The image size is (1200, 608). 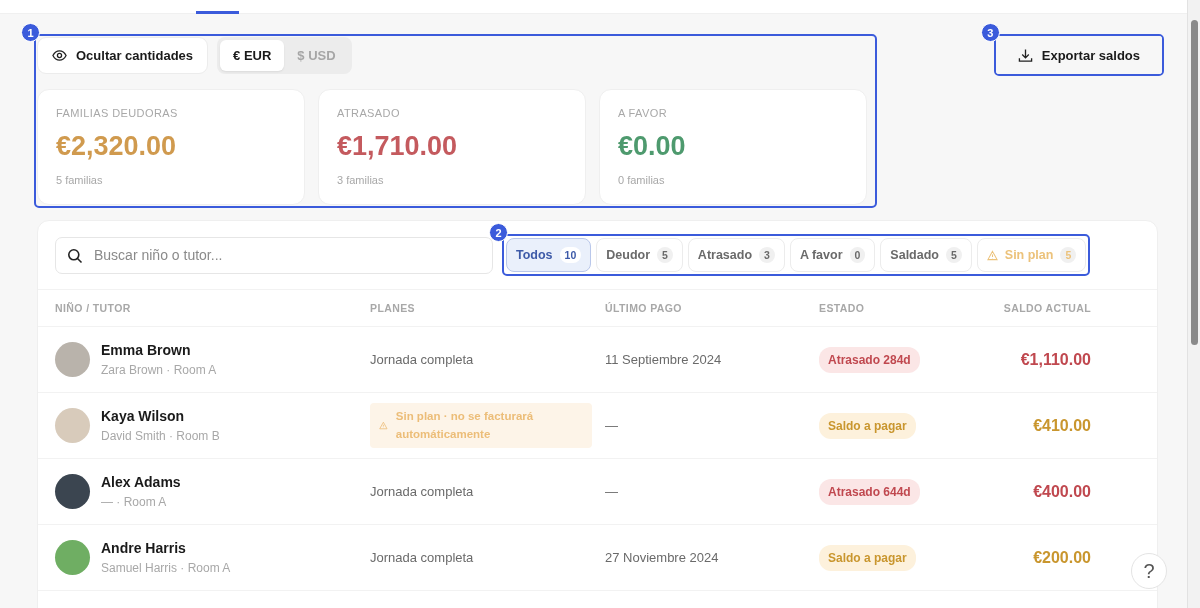 What do you see at coordinates (869, 359) in the screenshot?
I see `status-badge: Atrasado 284d` at bounding box center [869, 359].